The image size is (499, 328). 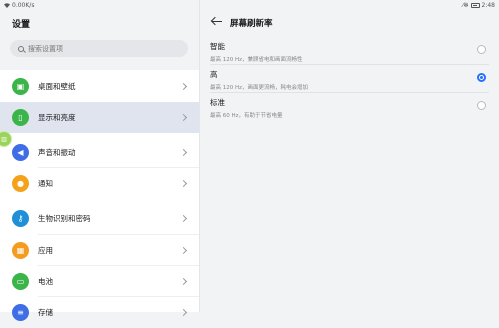 I want to click on sidebar-item-label: 电池, so click(x=45, y=281).